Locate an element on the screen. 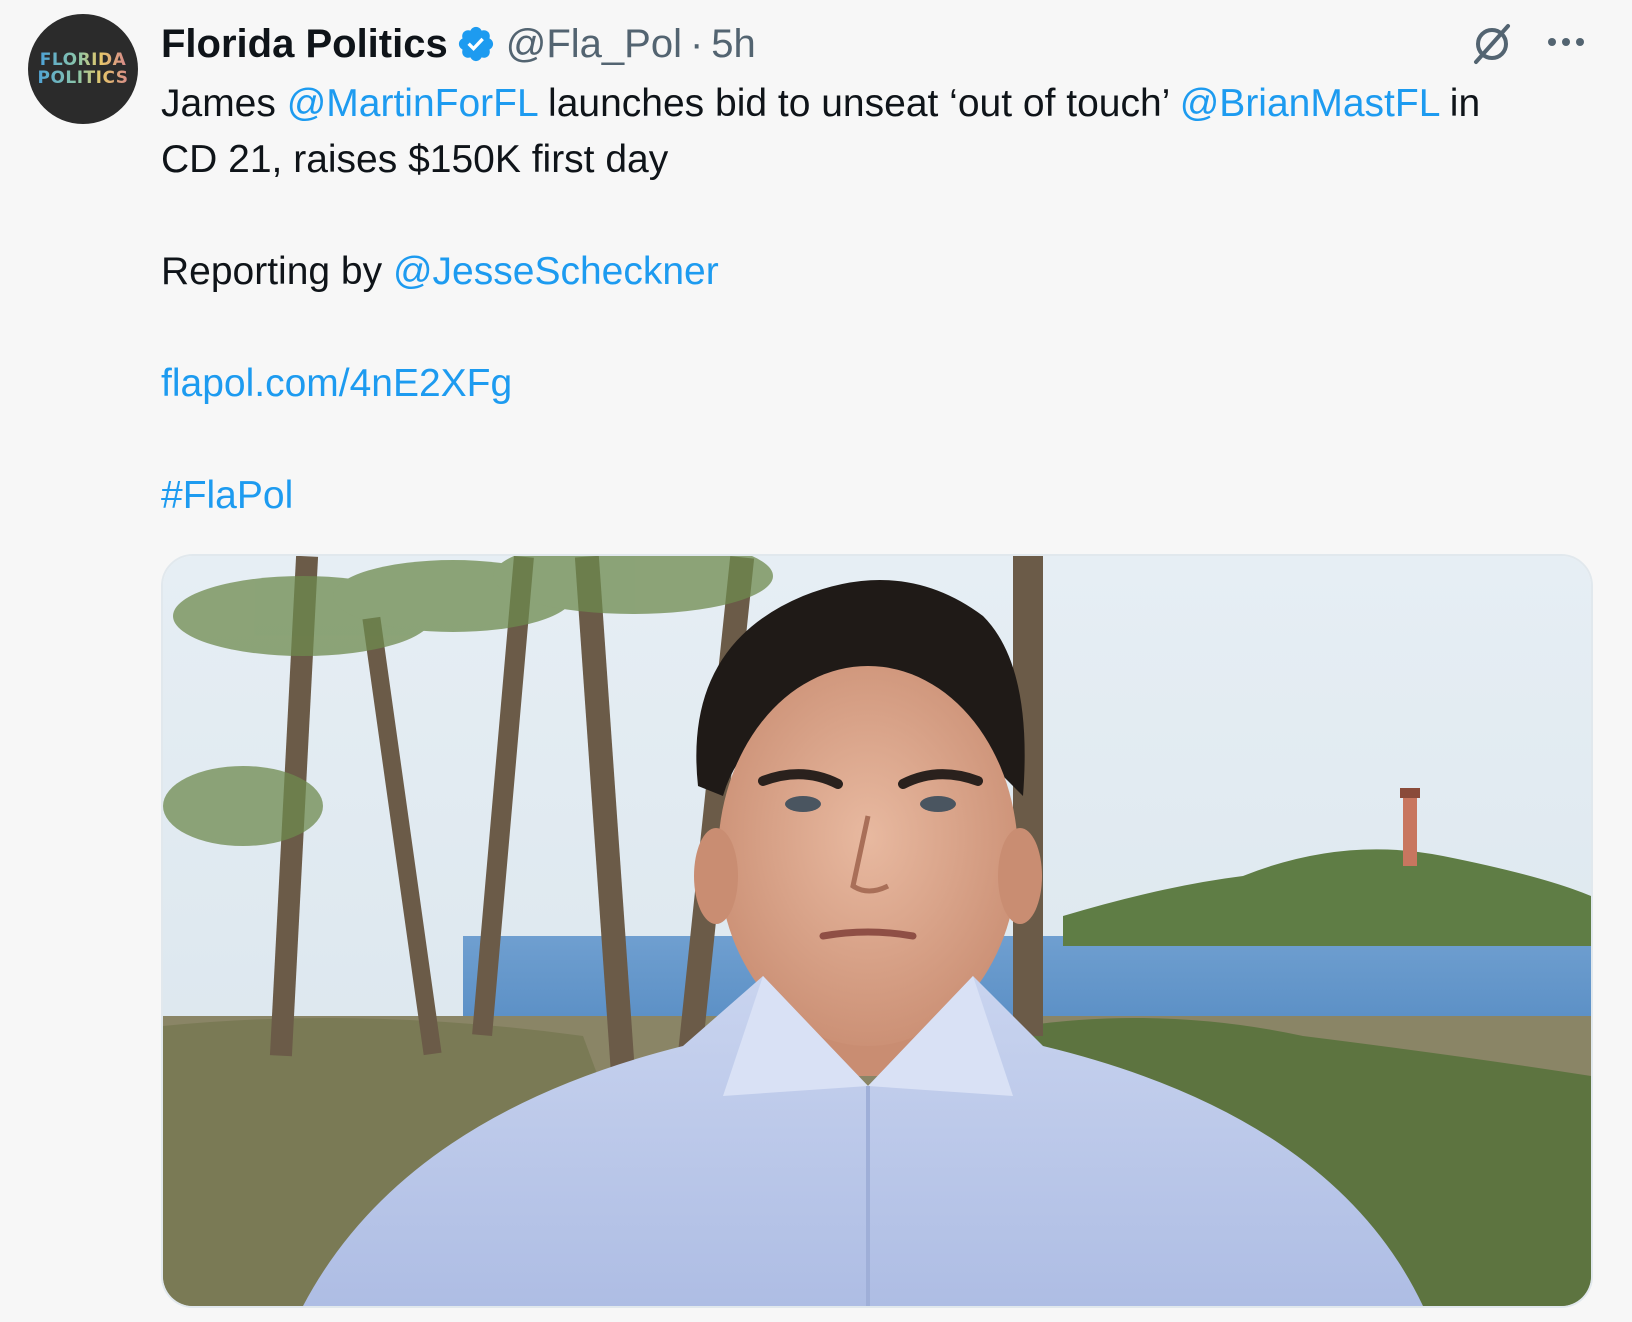 The image size is (1632, 1322). verified-badge-icon is located at coordinates (475, 44).